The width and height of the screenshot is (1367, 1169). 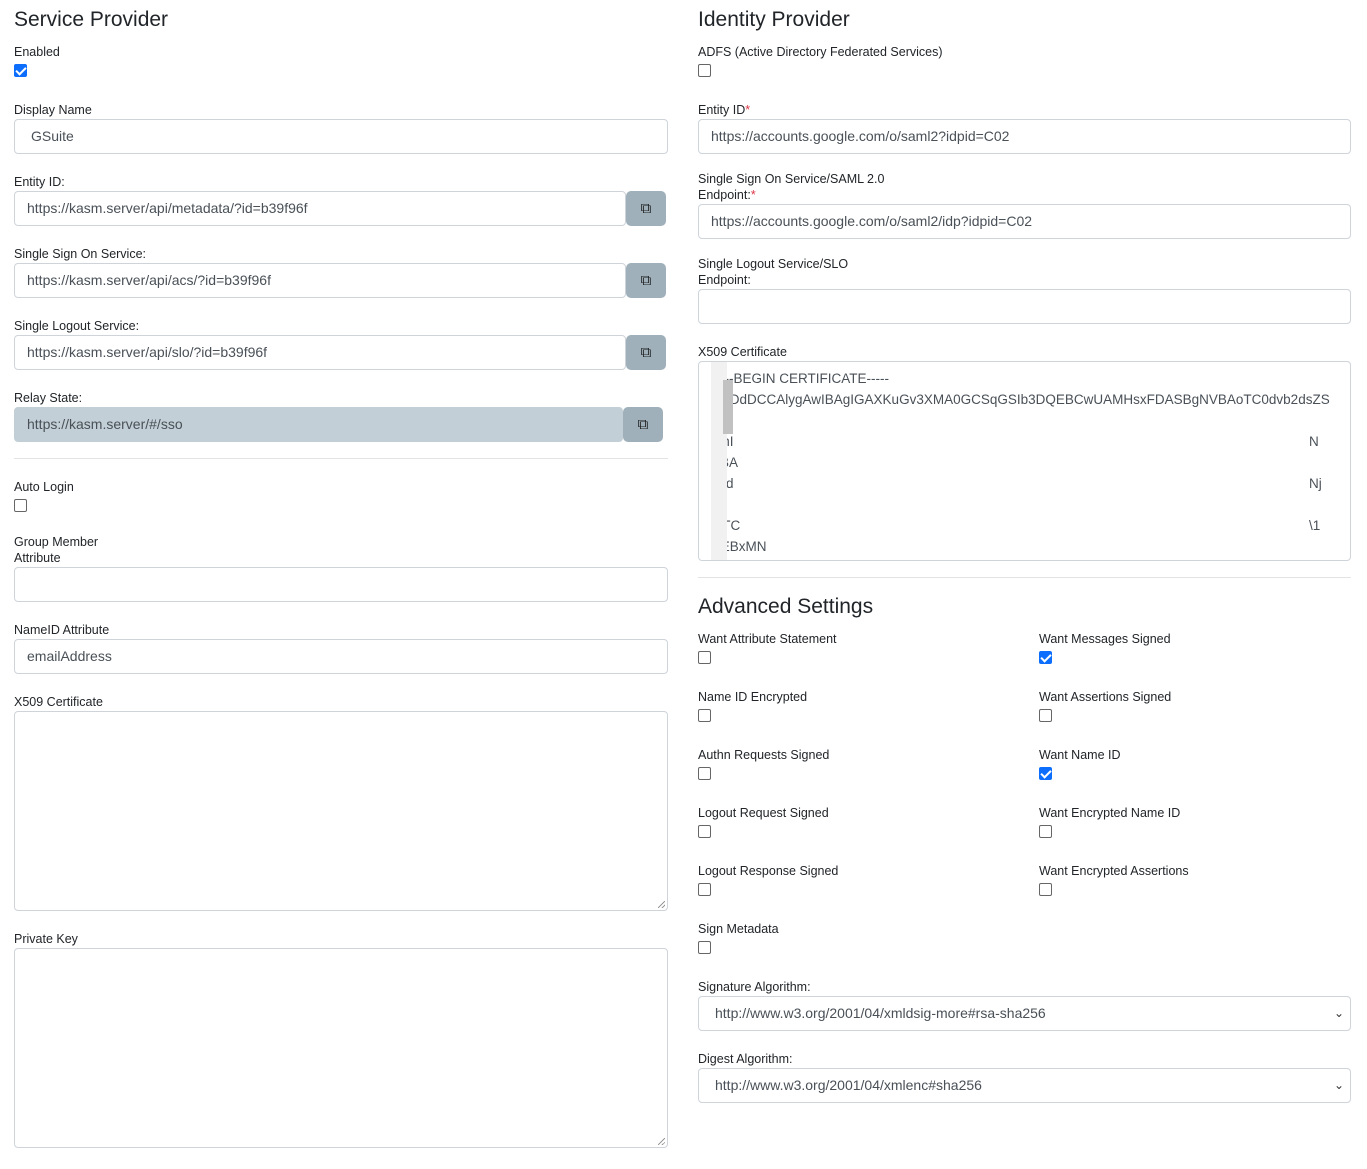 What do you see at coordinates (768, 871) in the screenshot?
I see `adv-check-label: Logout Response Signed` at bounding box center [768, 871].